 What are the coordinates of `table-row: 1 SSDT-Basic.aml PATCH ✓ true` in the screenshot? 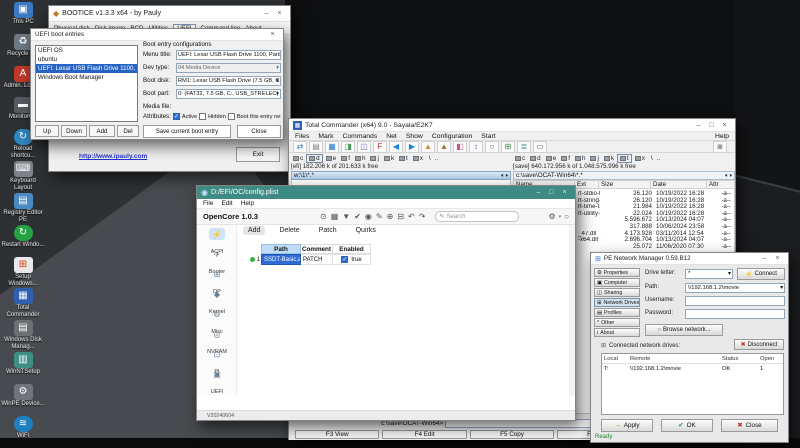 It's located at (309, 259).